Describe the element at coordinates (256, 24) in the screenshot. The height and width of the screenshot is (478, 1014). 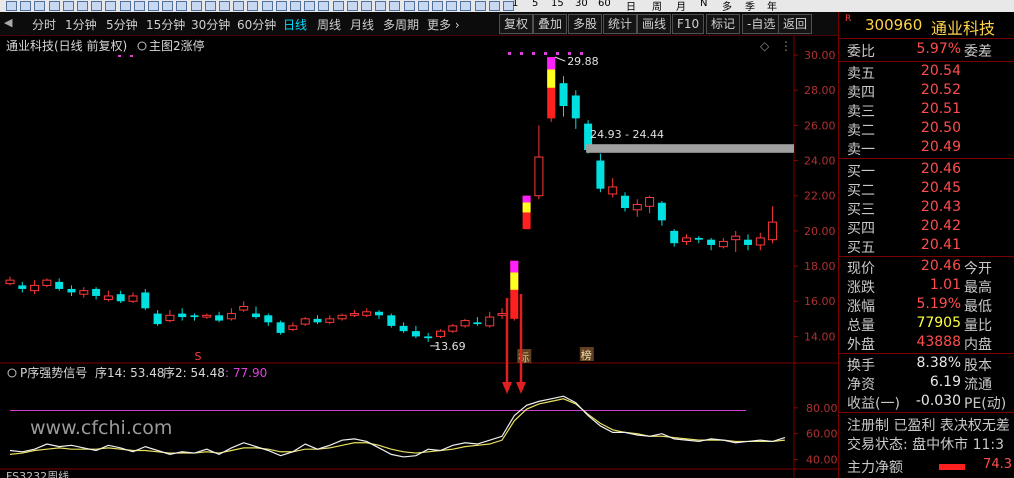
I see `tab-period: 60分钟` at that location.